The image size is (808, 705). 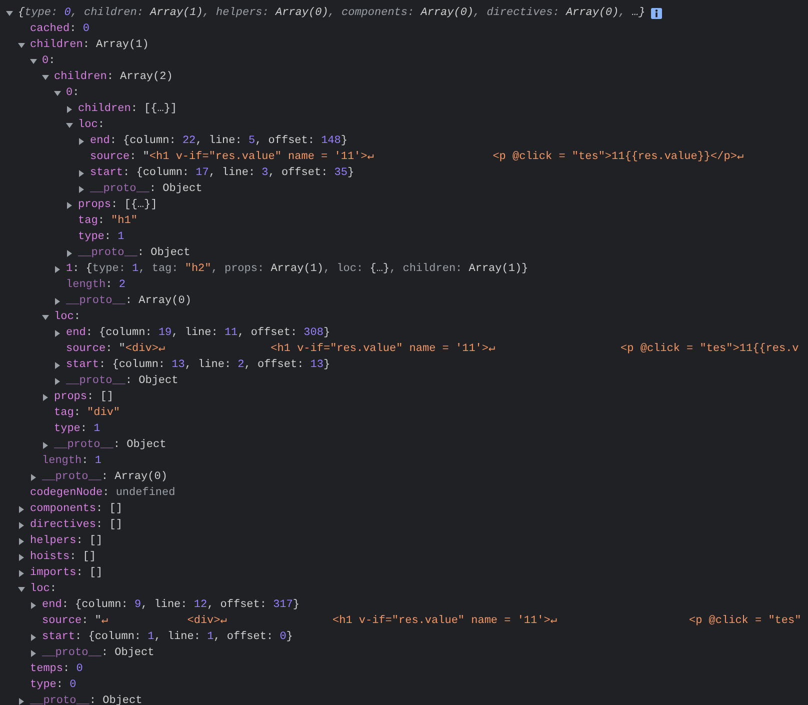 I want to click on console-property: type: 0, so click(x=53, y=685).